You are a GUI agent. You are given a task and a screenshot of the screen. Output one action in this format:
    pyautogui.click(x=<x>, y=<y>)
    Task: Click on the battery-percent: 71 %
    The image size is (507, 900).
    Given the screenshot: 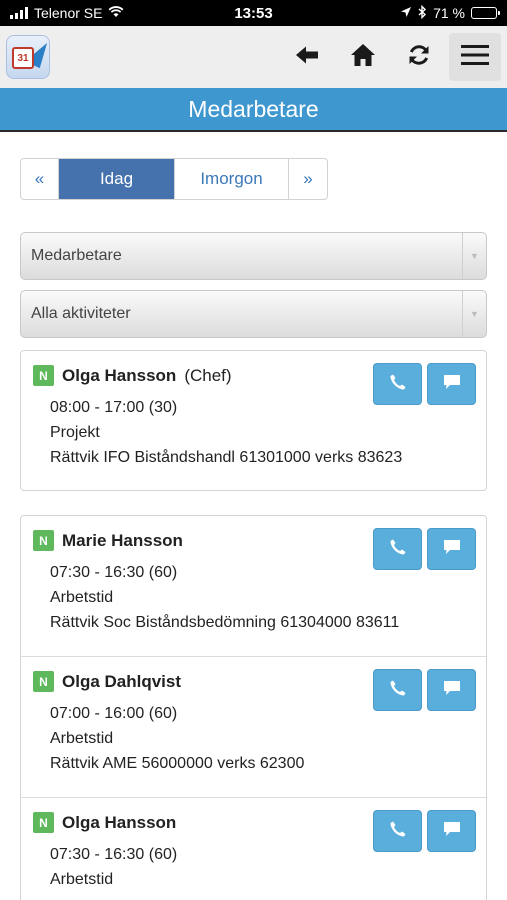 What is the action you would take?
    pyautogui.click(x=449, y=13)
    